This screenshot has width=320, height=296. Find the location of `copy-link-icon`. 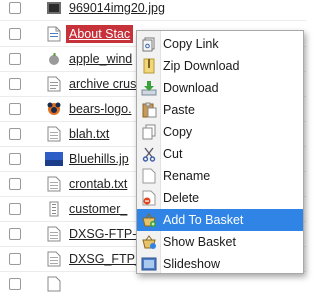

copy-link-icon is located at coordinates (149, 44).